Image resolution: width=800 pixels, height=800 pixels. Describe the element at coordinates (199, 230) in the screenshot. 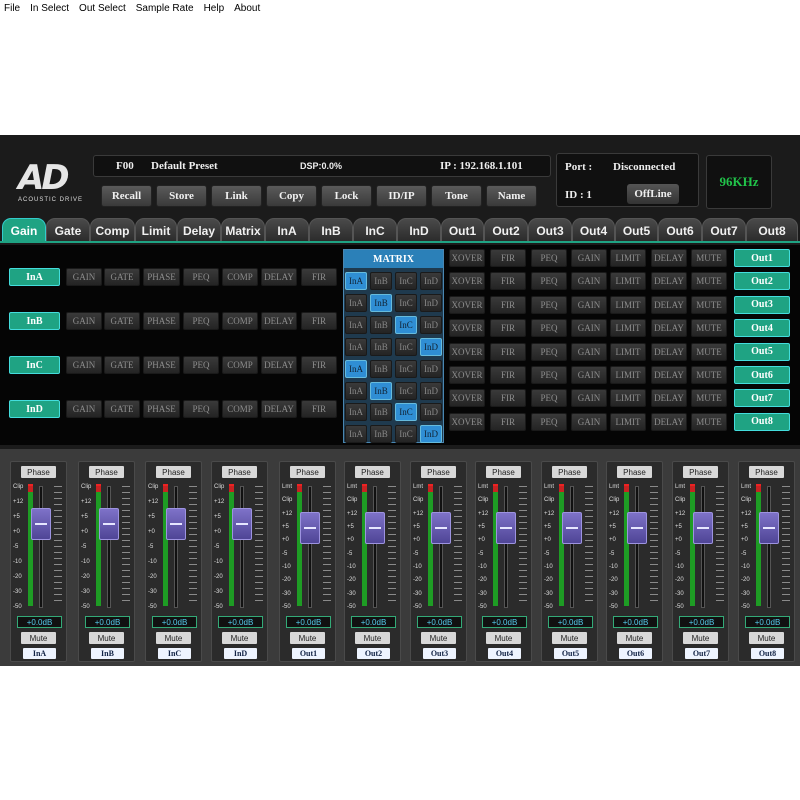

I see `tab-delay: Delay` at that location.